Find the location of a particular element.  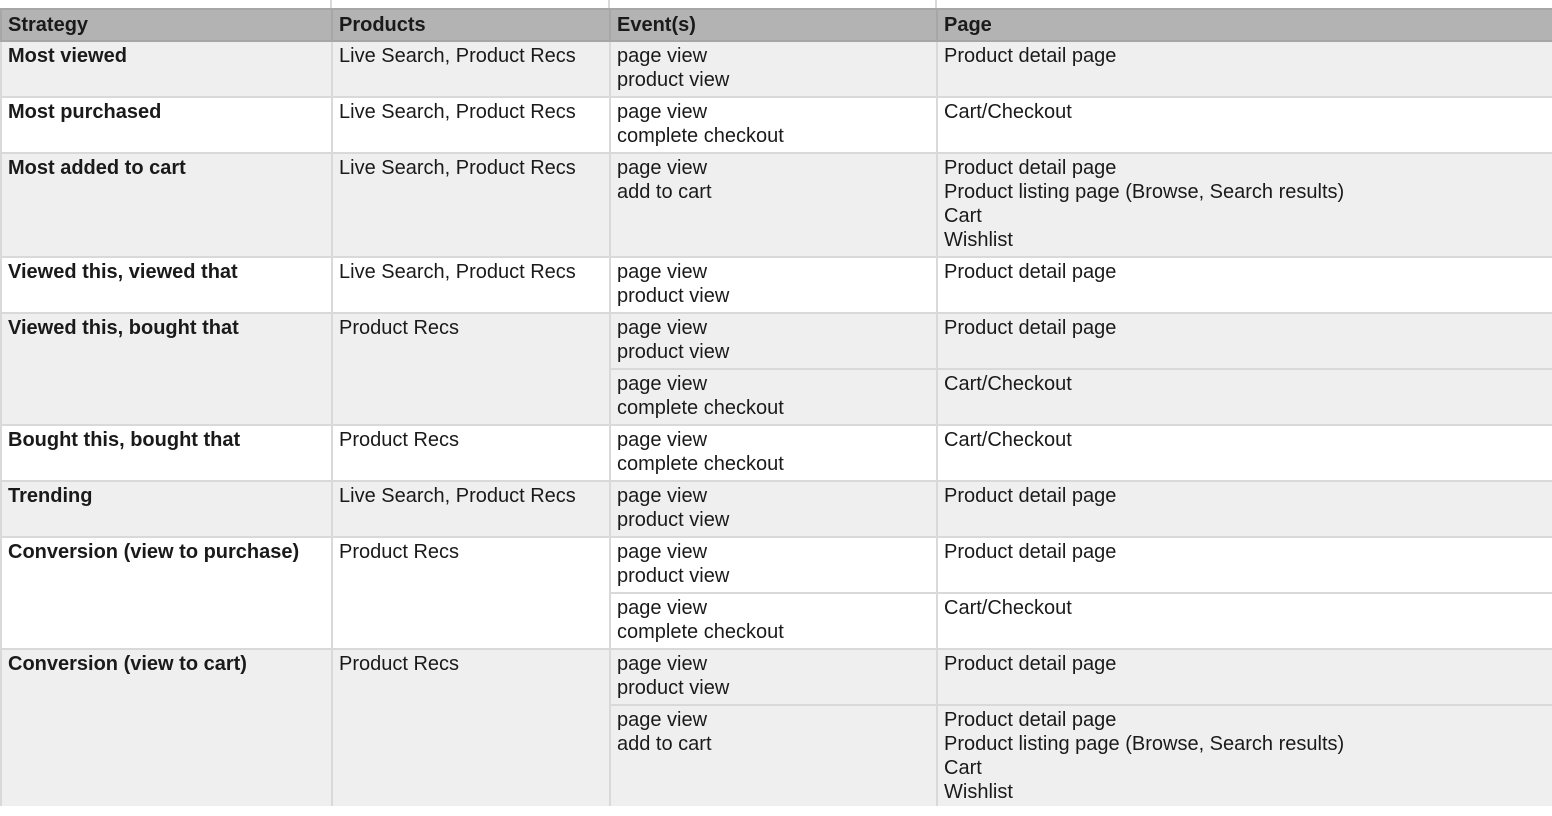

header-cell-strategy: Strategy is located at coordinates (166, 25).